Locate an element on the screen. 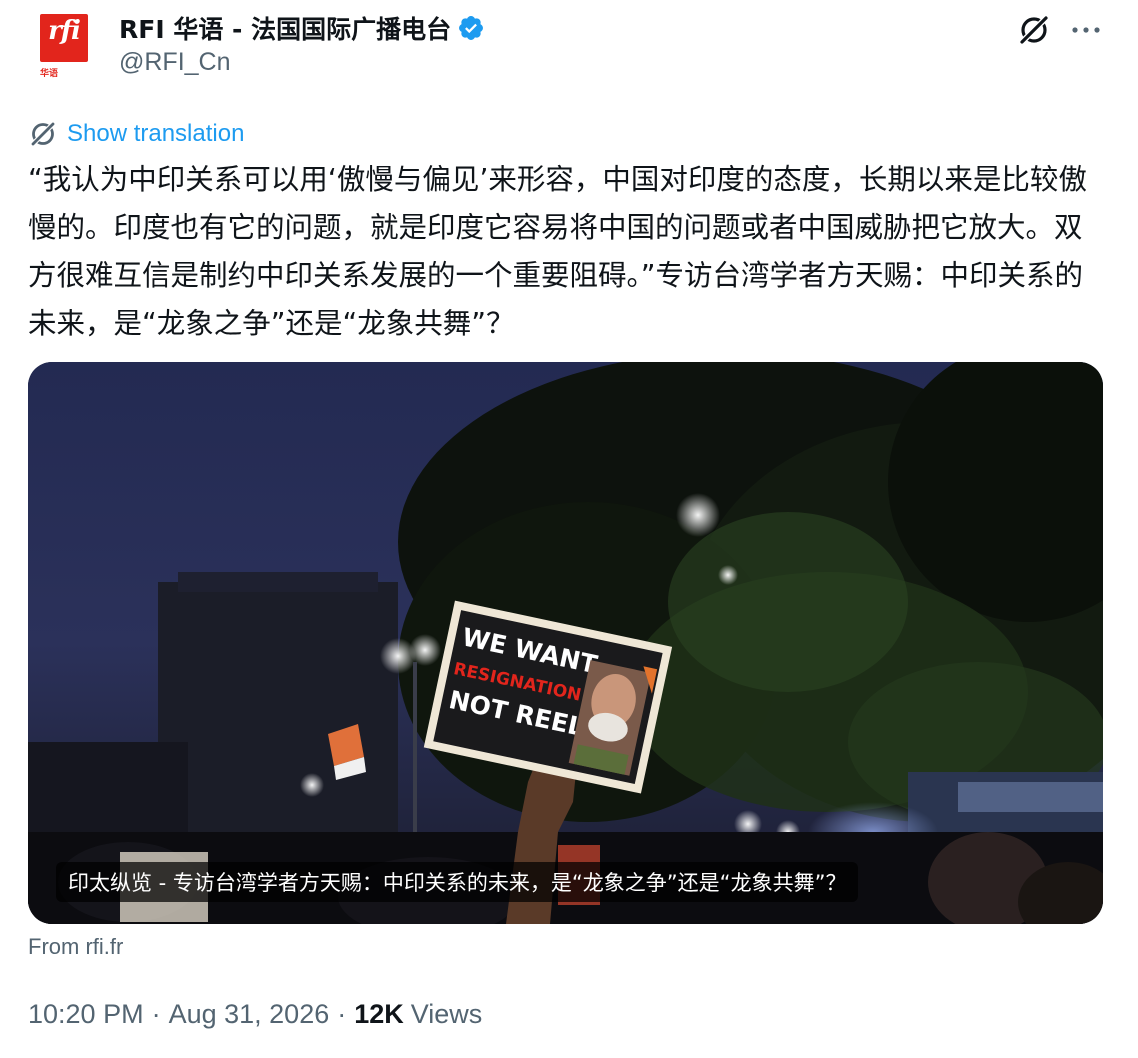 Image resolution: width=1138 pixels, height=1058 pixels. verified-badge-icon is located at coordinates (471, 28).